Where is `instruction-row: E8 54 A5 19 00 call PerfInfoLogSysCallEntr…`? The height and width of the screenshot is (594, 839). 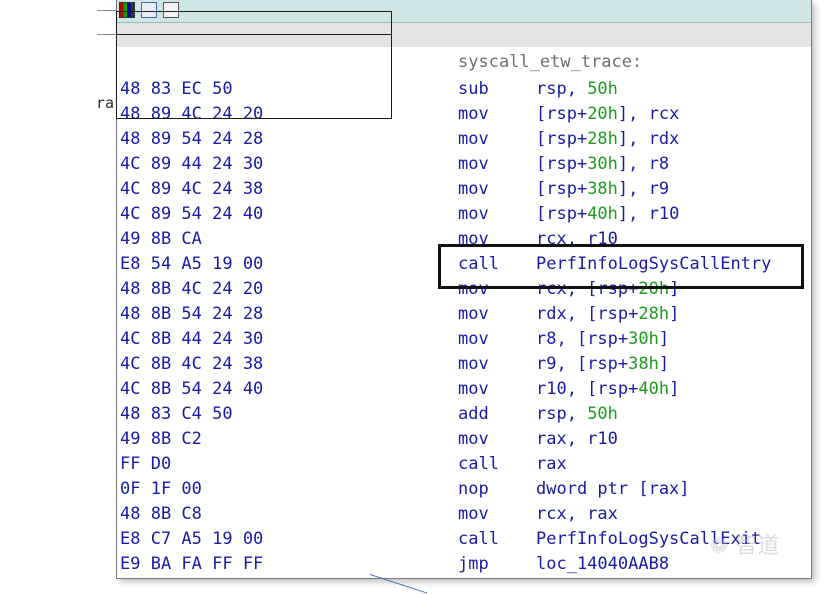
instruction-row: E8 54 A5 19 00 call PerfInfoLogSysCallEntr… is located at coordinates (464, 264).